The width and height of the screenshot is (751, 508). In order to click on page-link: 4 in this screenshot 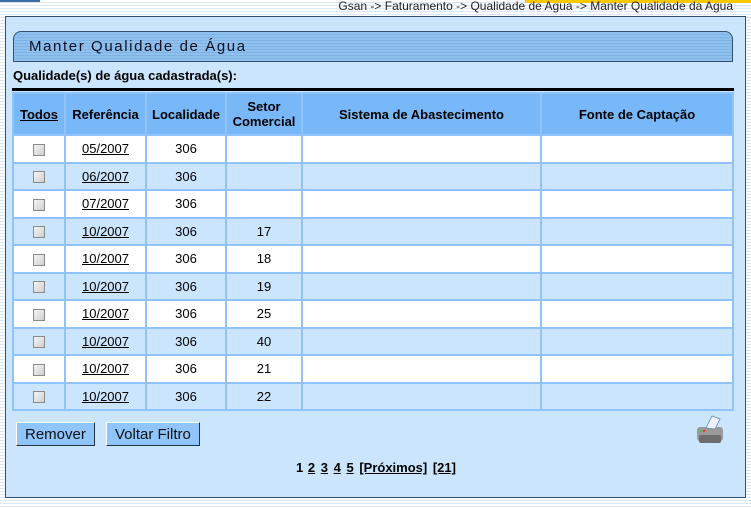, I will do `click(337, 467)`.